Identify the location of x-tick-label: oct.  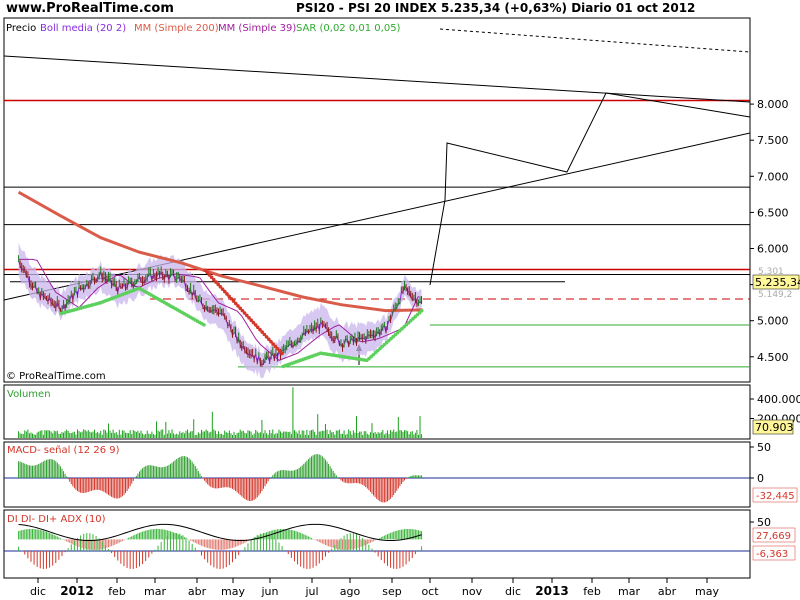
(430, 591).